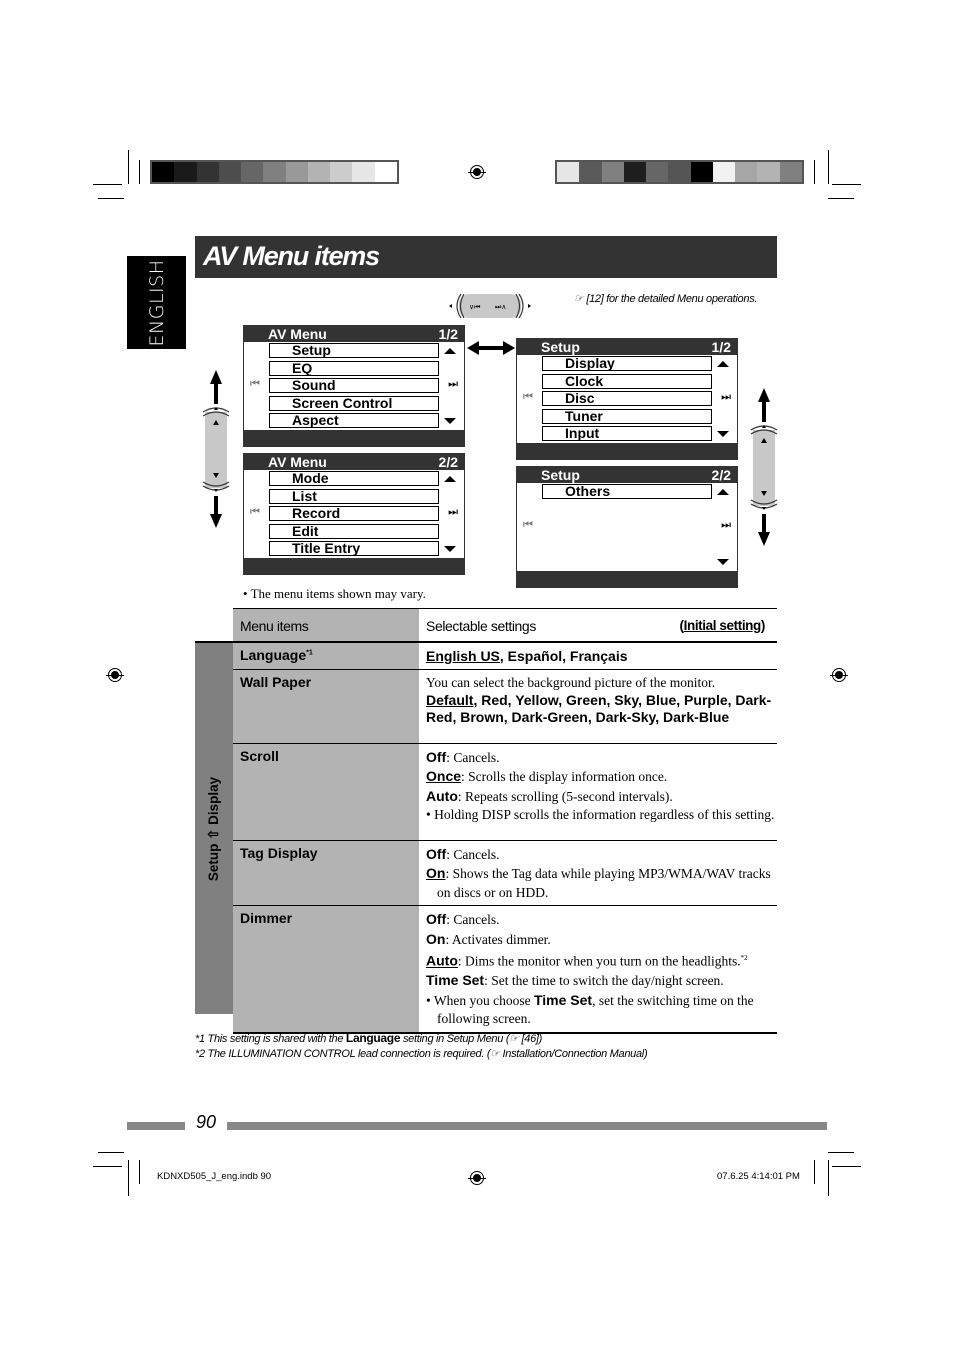  Describe the element at coordinates (721, 347) in the screenshot. I see `screen-page: 1/2` at that location.